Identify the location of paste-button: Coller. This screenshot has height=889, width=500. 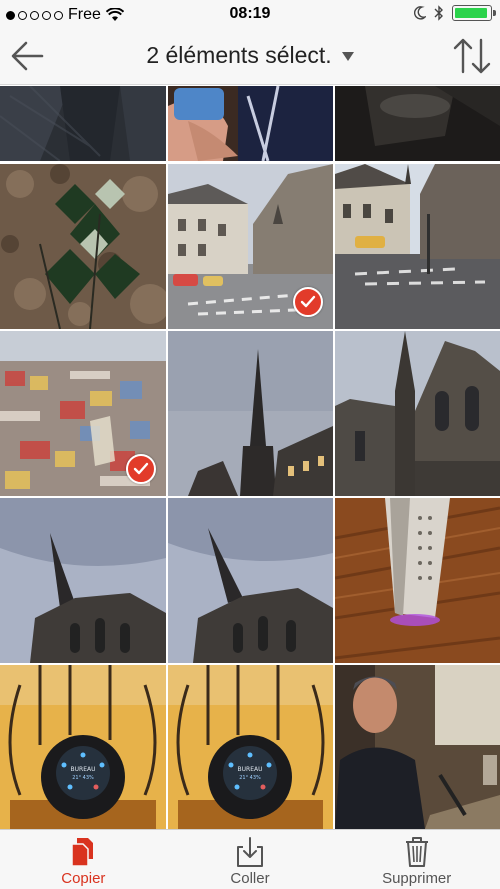
(250, 859).